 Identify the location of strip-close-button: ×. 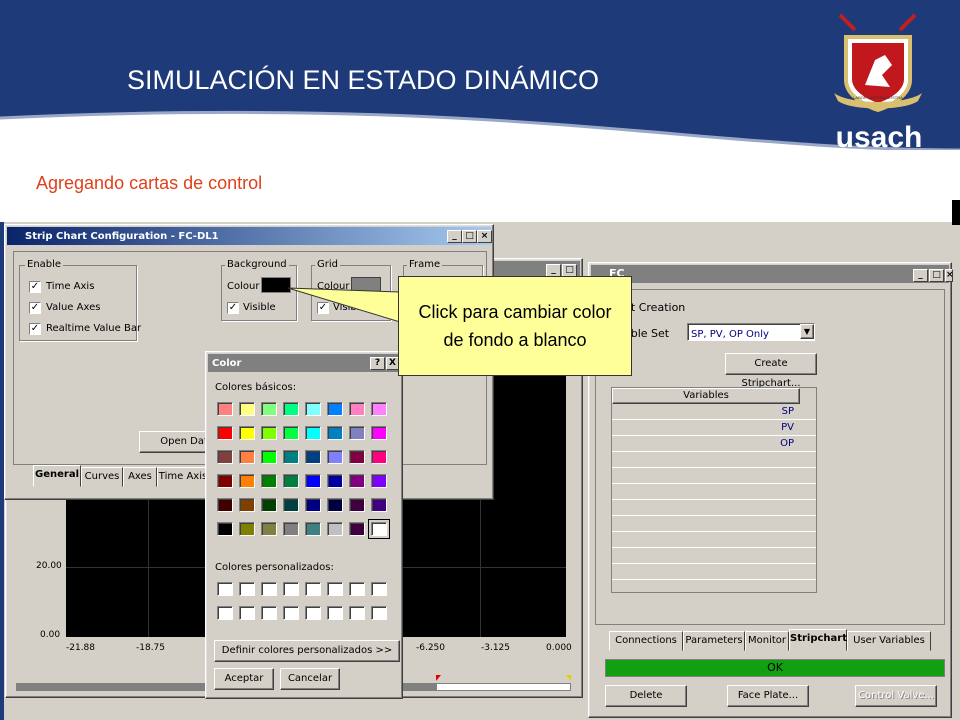
(484, 236).